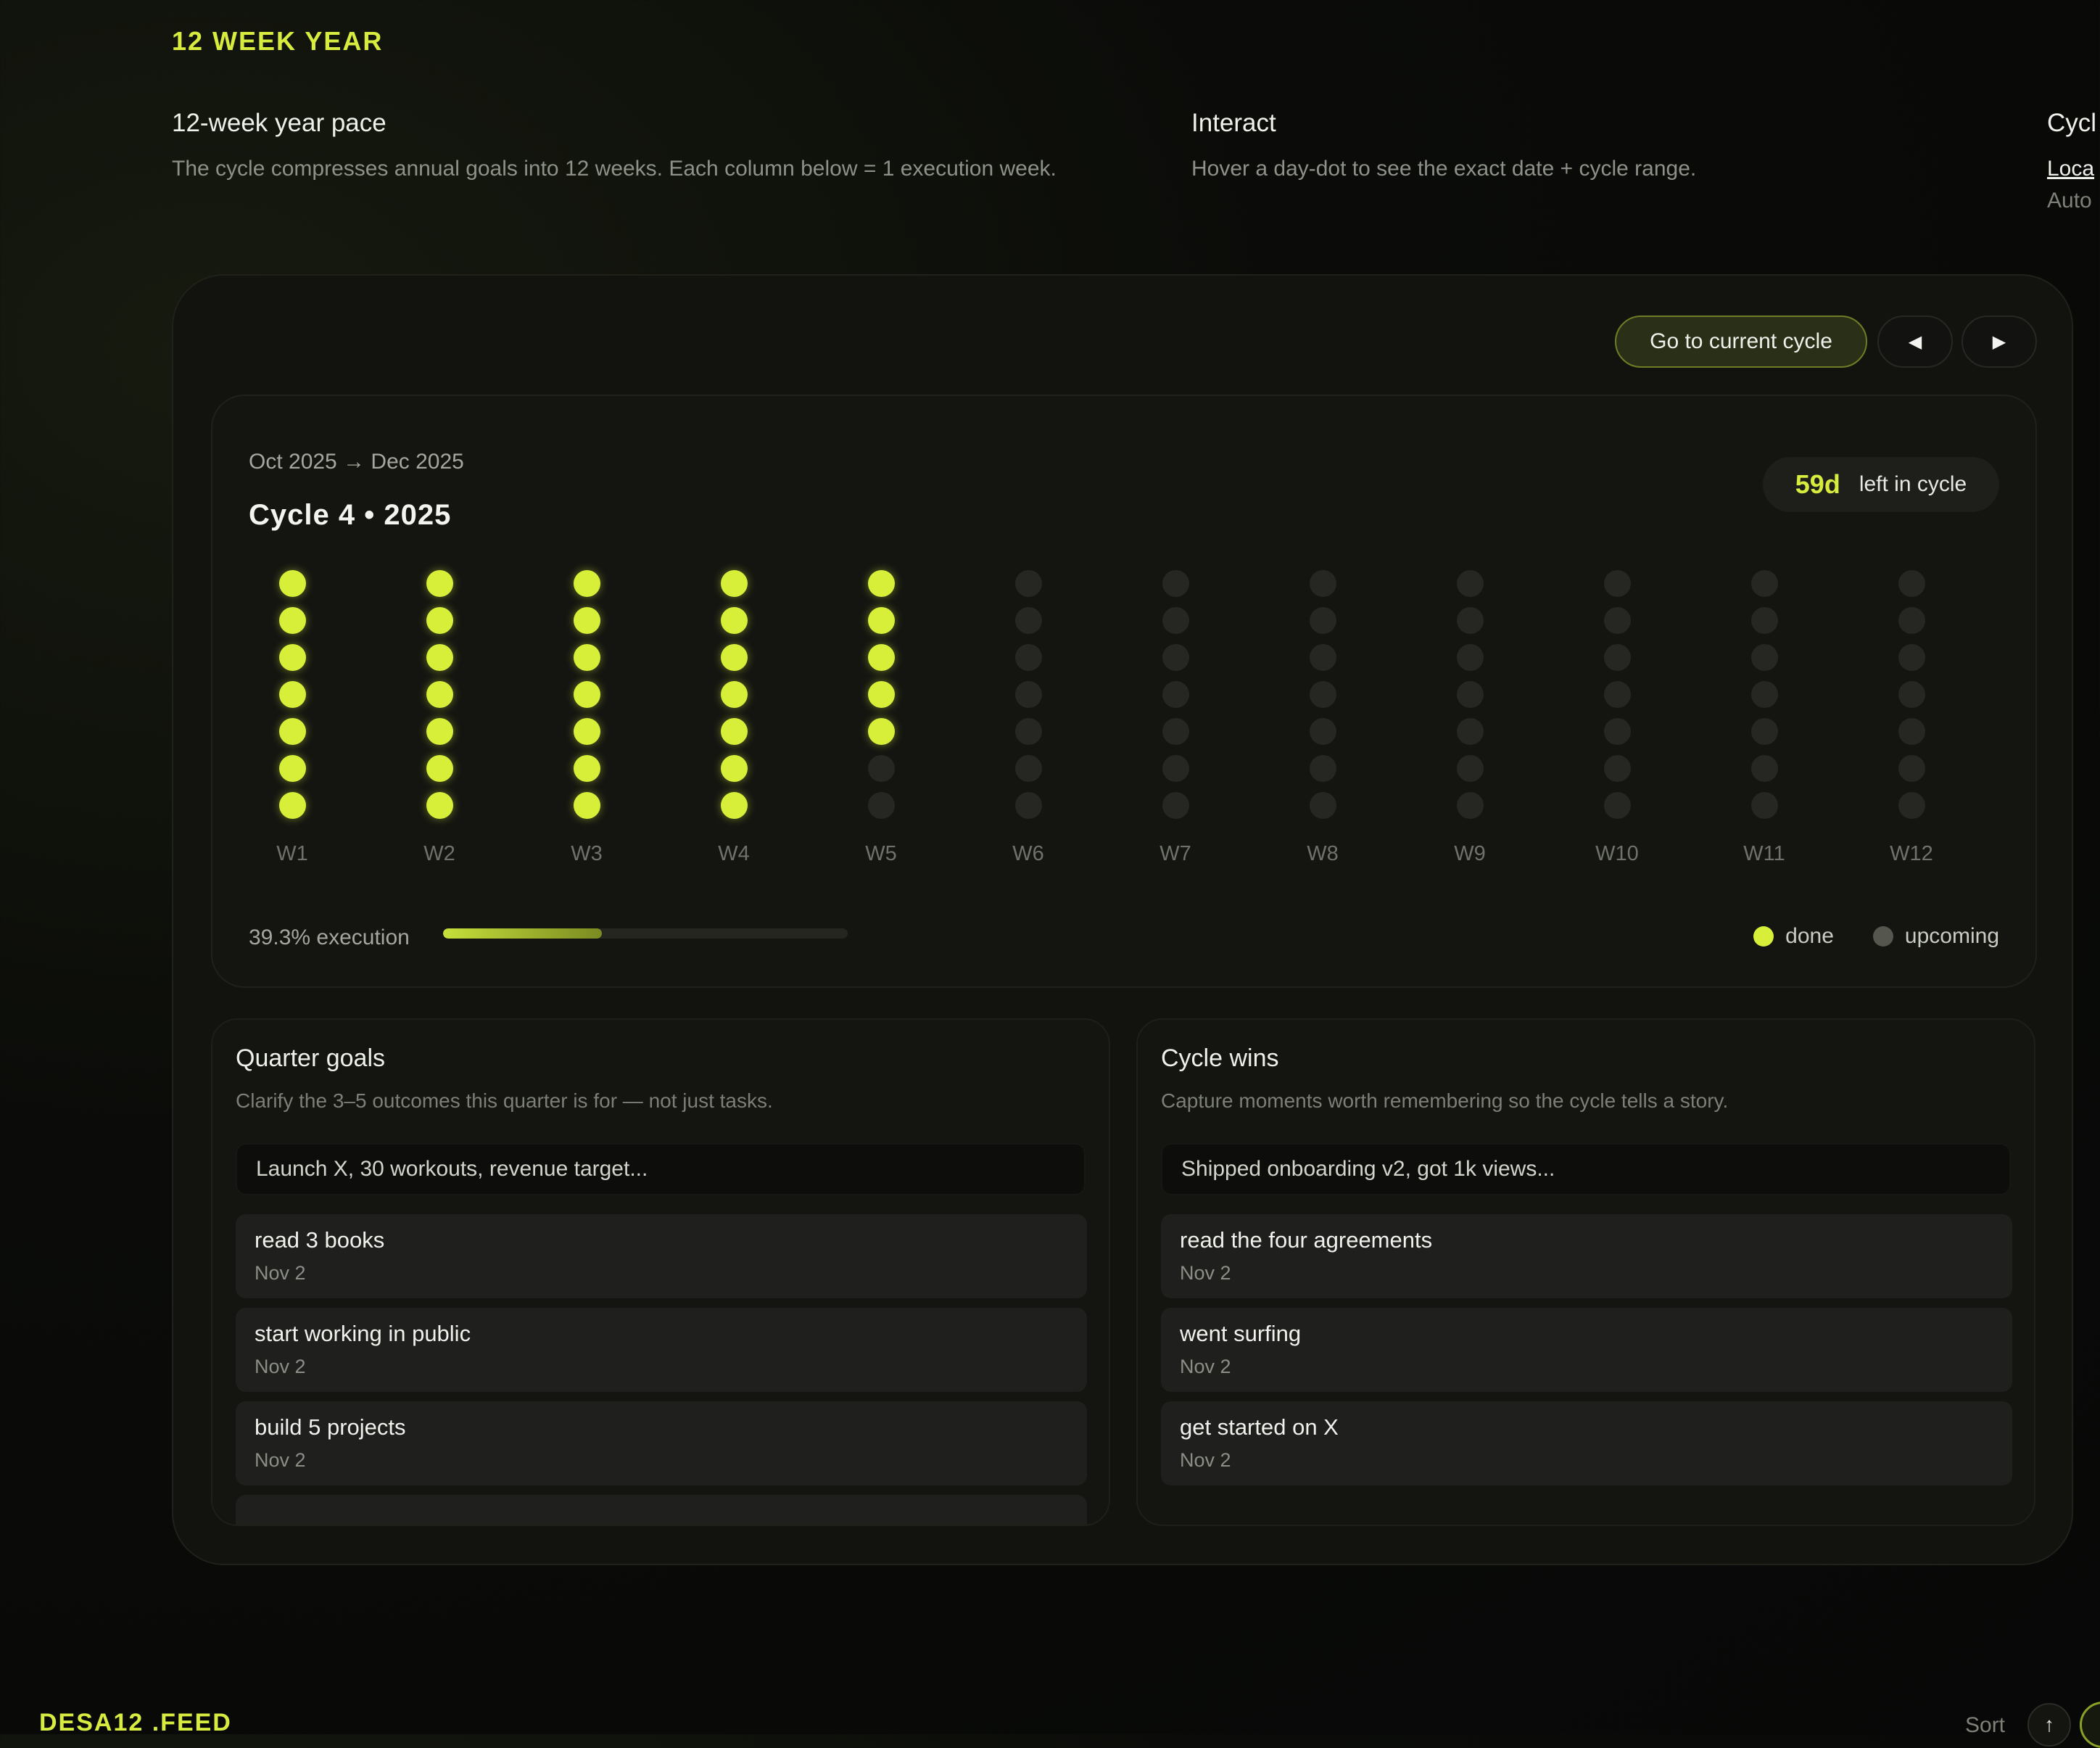  Describe the element at coordinates (1586, 1169) in the screenshot. I see `cycle-win-input` at that location.